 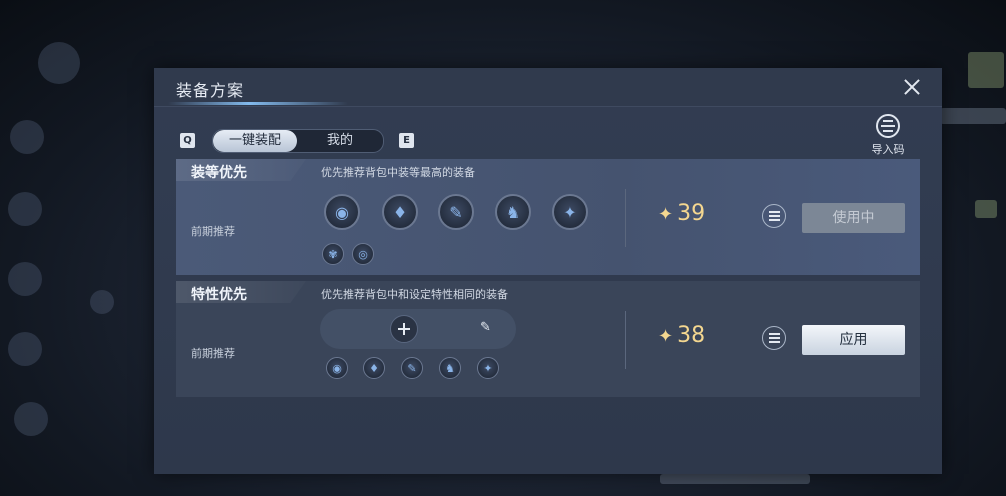 I want to click on tab-mine: 我的, so click(x=340, y=141).